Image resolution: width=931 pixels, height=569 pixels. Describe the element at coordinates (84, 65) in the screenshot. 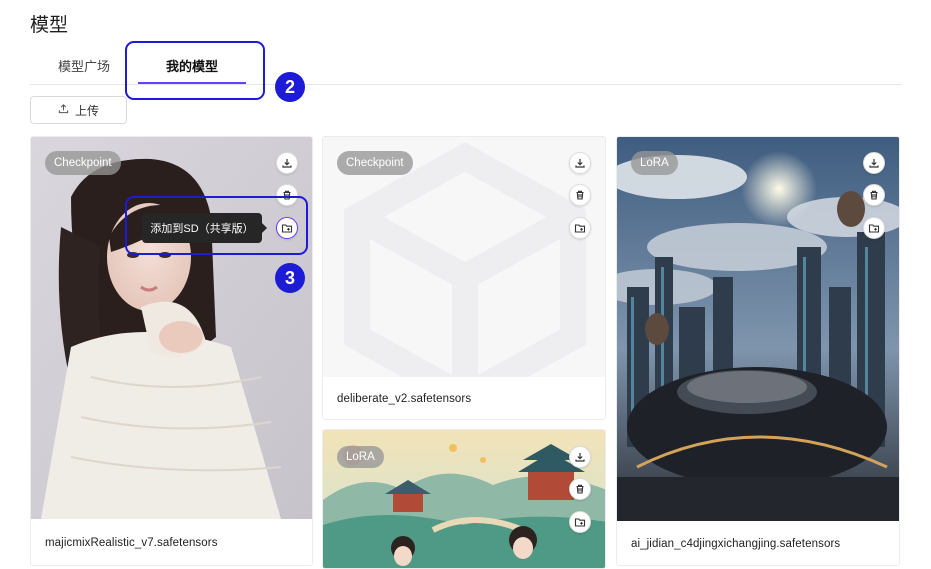

I see `tab-model-market: 模型广场` at that location.